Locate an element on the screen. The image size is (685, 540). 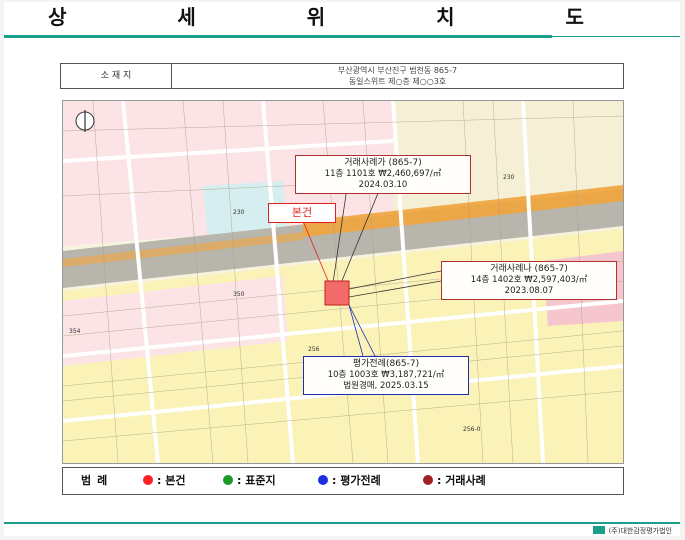
legend-item-standard-land: : 표준지 is located at coordinates (249, 481).